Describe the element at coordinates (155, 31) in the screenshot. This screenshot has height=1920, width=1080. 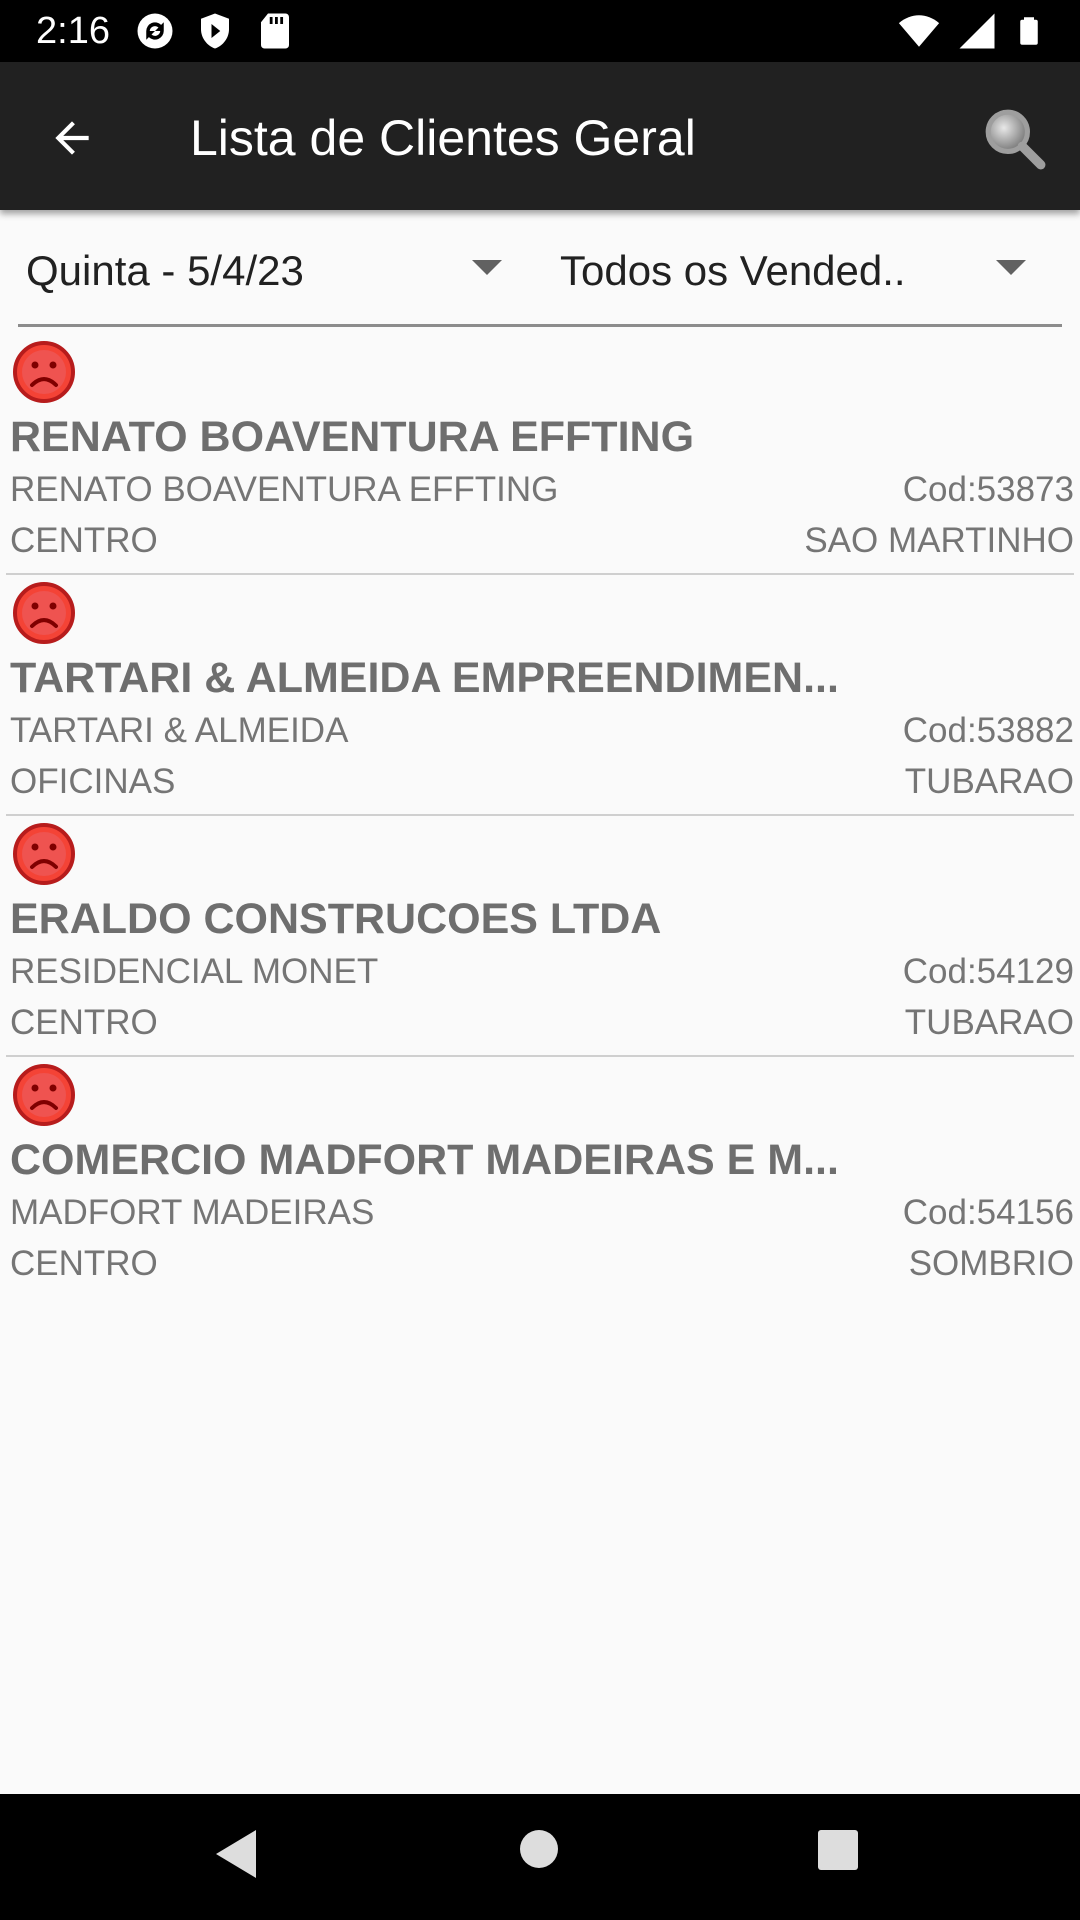
I see `sync-icon` at that location.